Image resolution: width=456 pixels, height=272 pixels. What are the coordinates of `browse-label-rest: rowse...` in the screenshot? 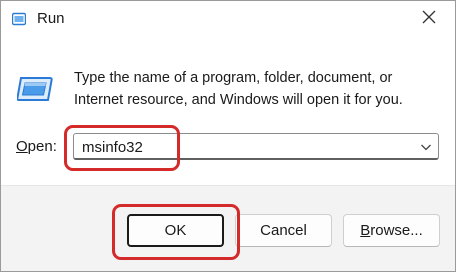 It's located at (396, 230).